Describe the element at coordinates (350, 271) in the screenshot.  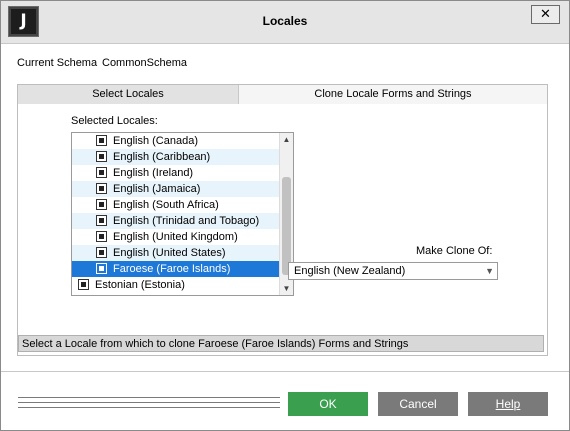
I see `dropdown-value: English (New Zealand)` at that location.